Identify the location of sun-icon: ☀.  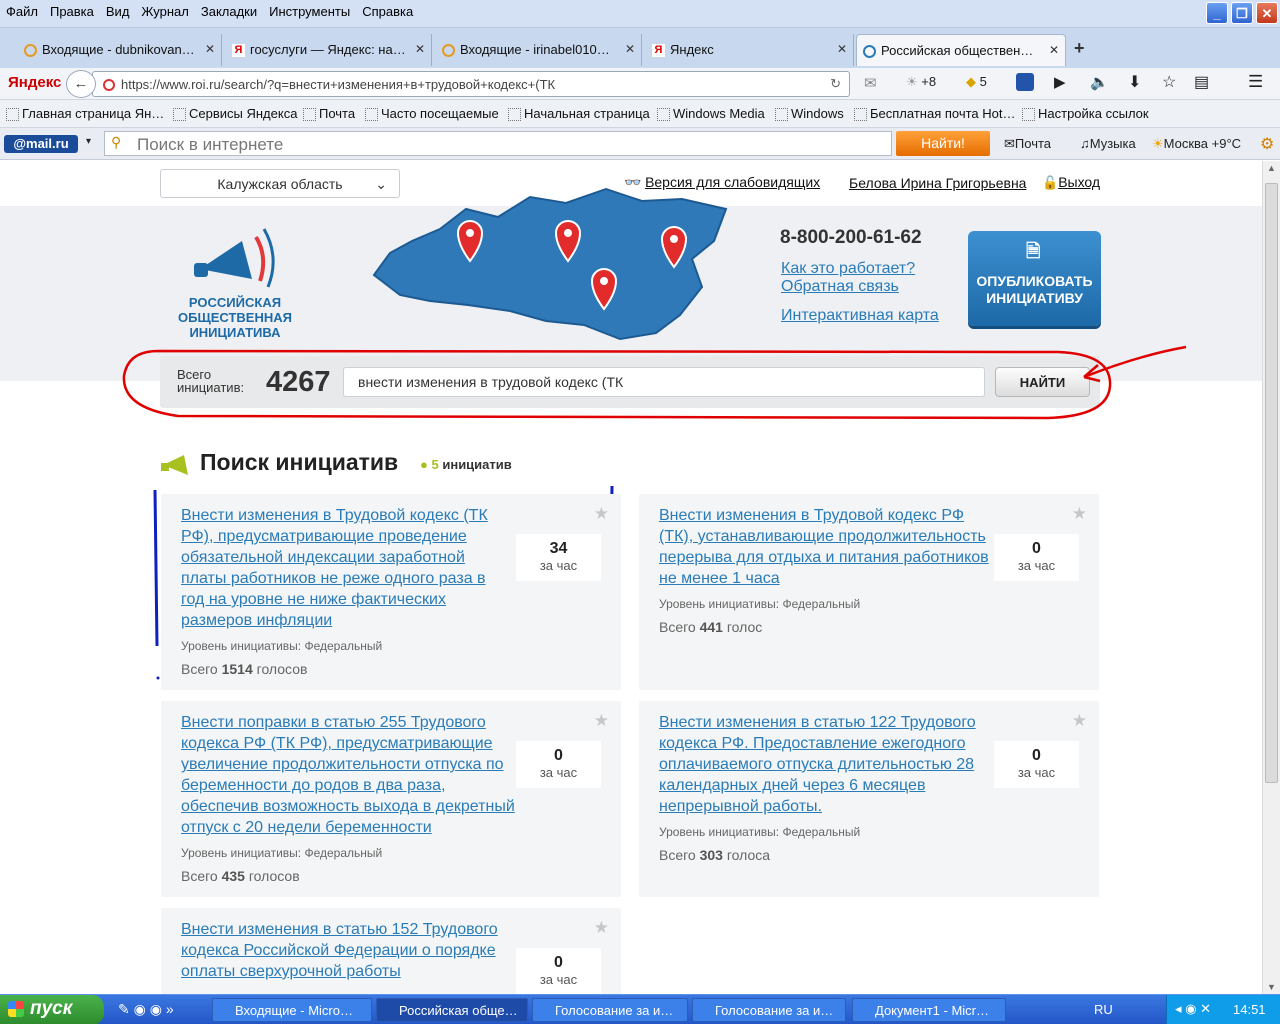
(912, 81).